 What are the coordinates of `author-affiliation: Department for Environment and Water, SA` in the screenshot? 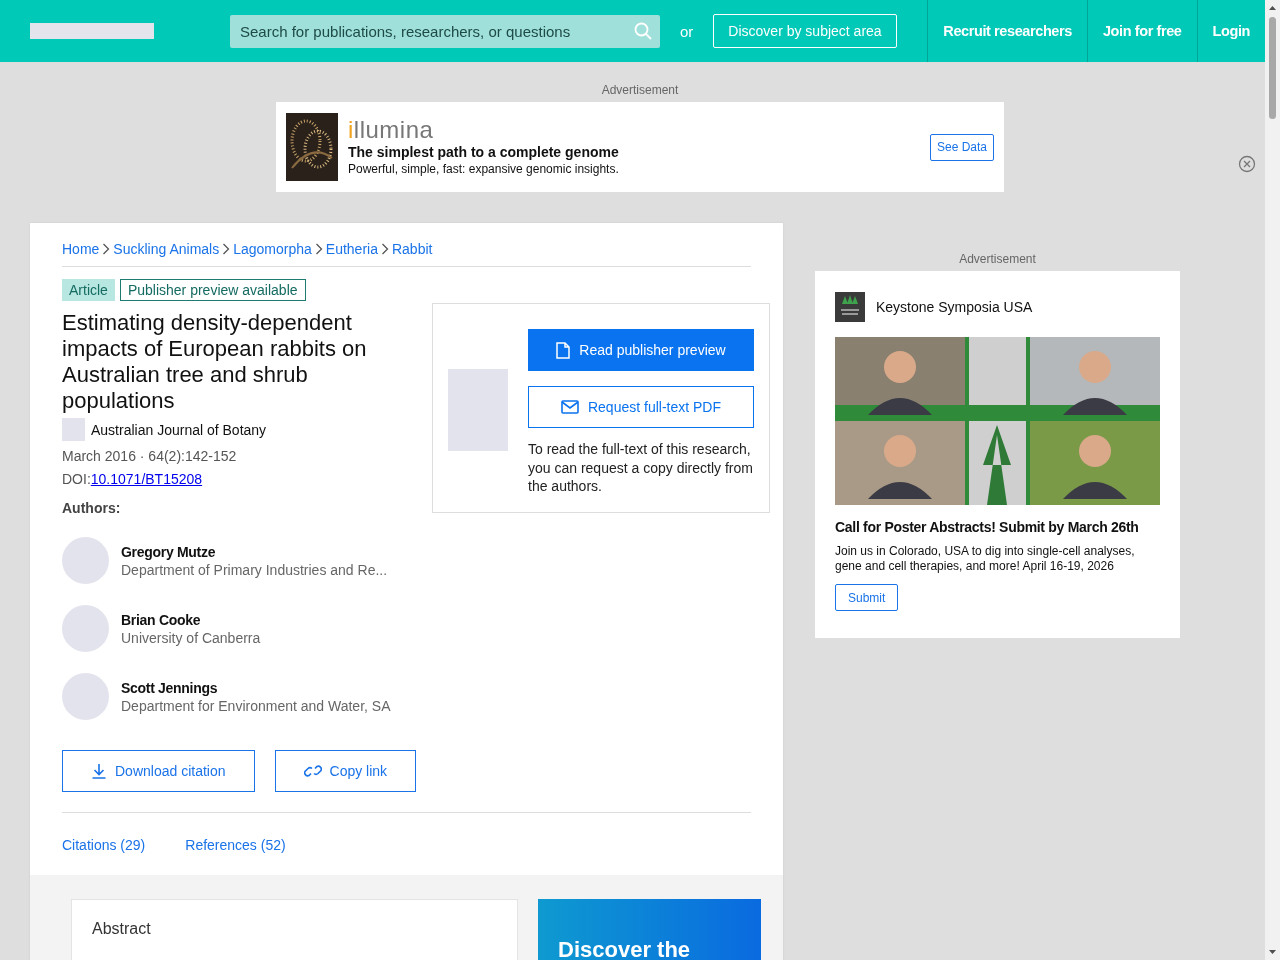 It's located at (256, 705).